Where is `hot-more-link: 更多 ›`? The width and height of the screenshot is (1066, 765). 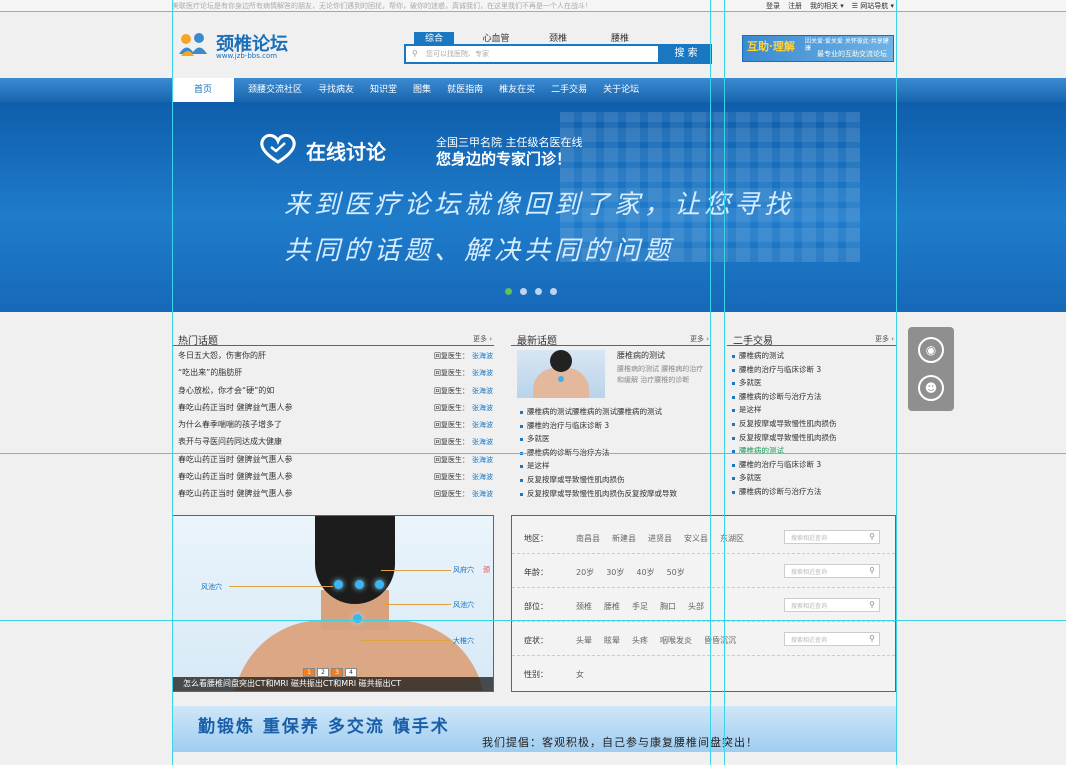
hot-more-link: 更多 › is located at coordinates (482, 339).